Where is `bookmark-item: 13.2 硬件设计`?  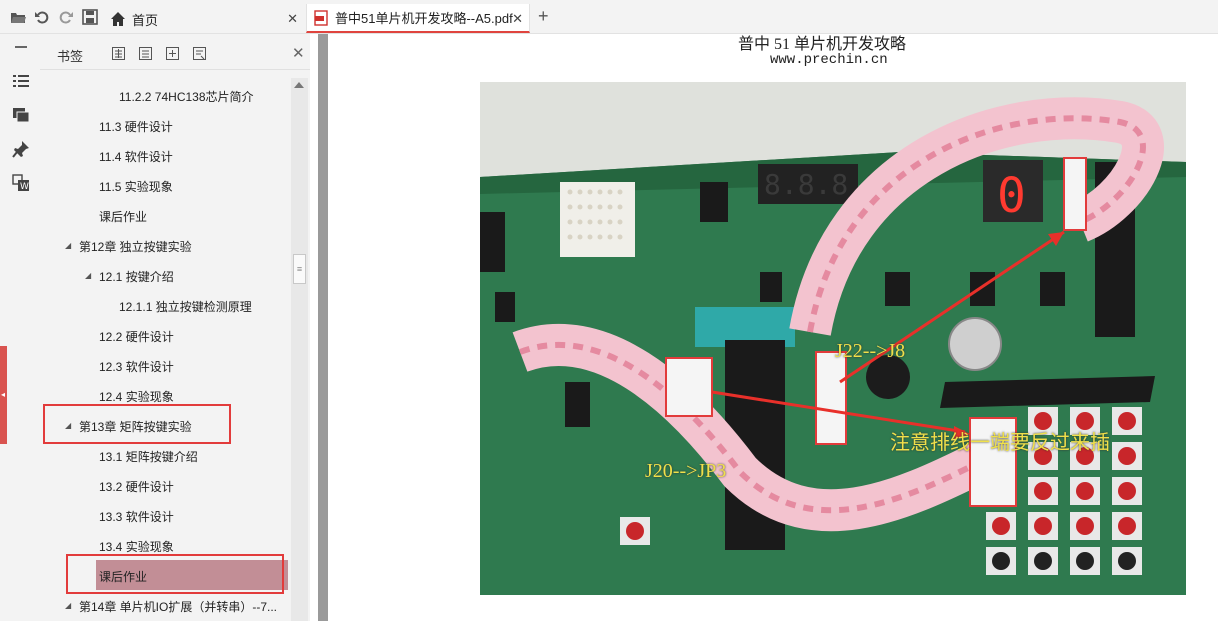
bookmark-item: 13.2 硬件设计 is located at coordinates (166, 485).